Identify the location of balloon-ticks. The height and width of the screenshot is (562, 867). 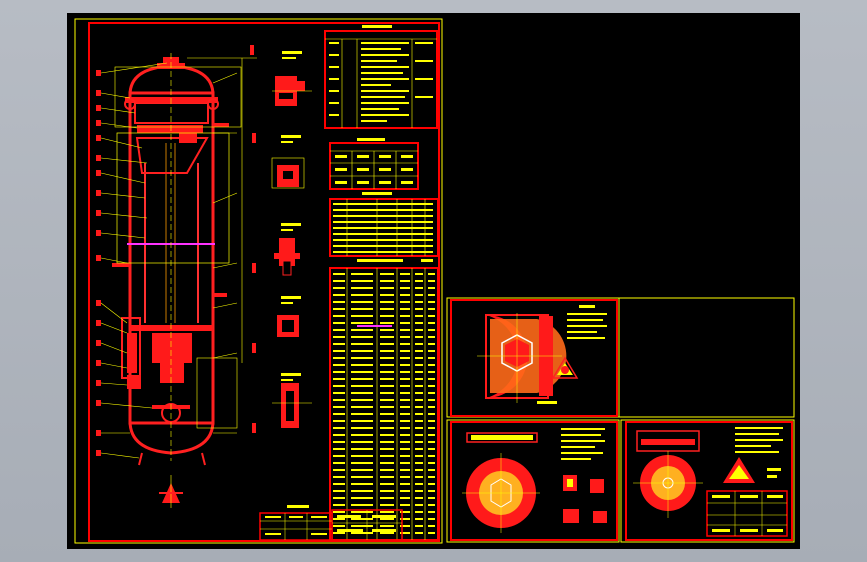
(176, 250).